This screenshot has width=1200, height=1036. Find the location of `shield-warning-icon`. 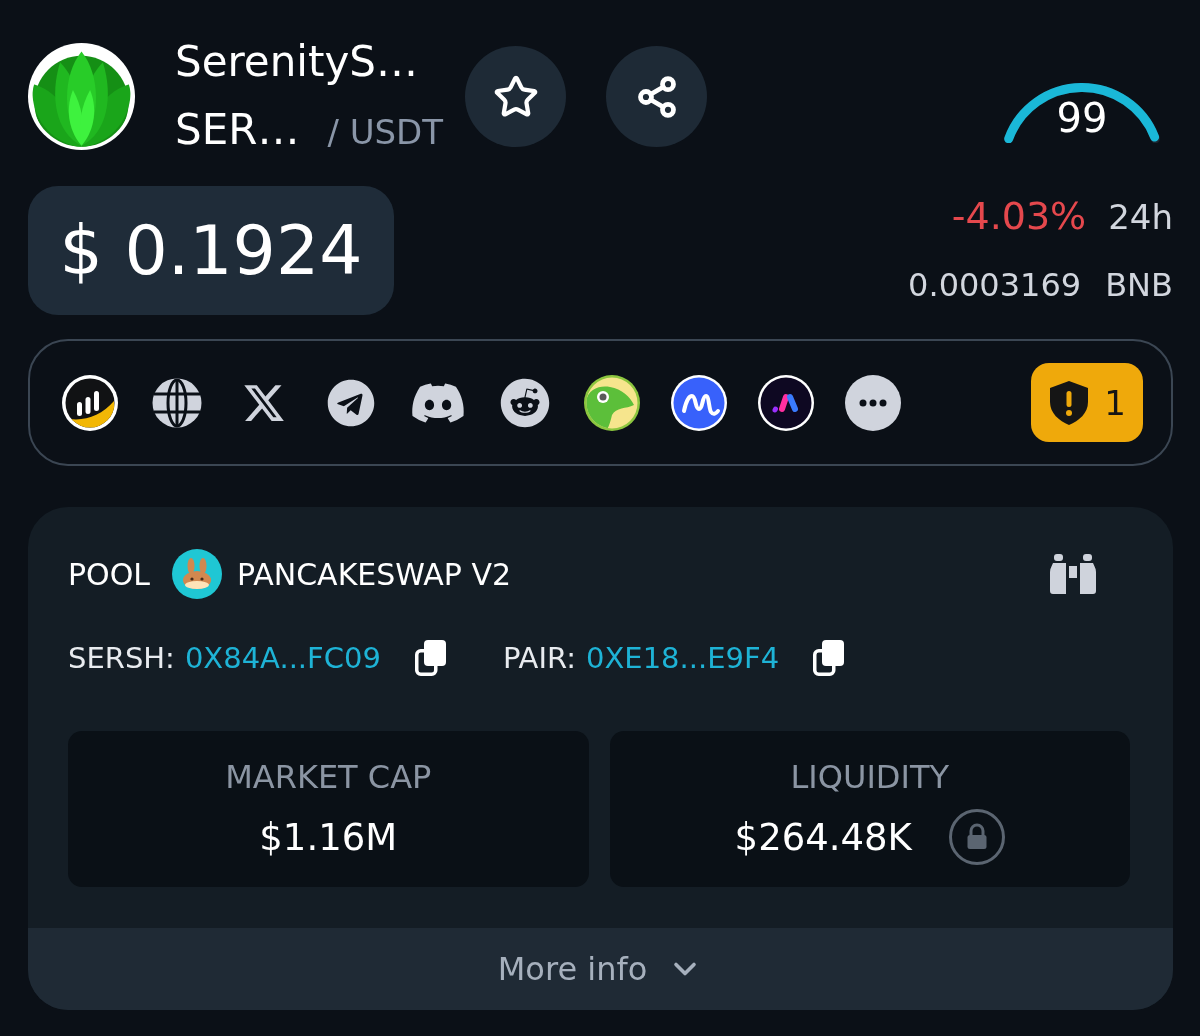

shield-warning-icon is located at coordinates (1069, 402).